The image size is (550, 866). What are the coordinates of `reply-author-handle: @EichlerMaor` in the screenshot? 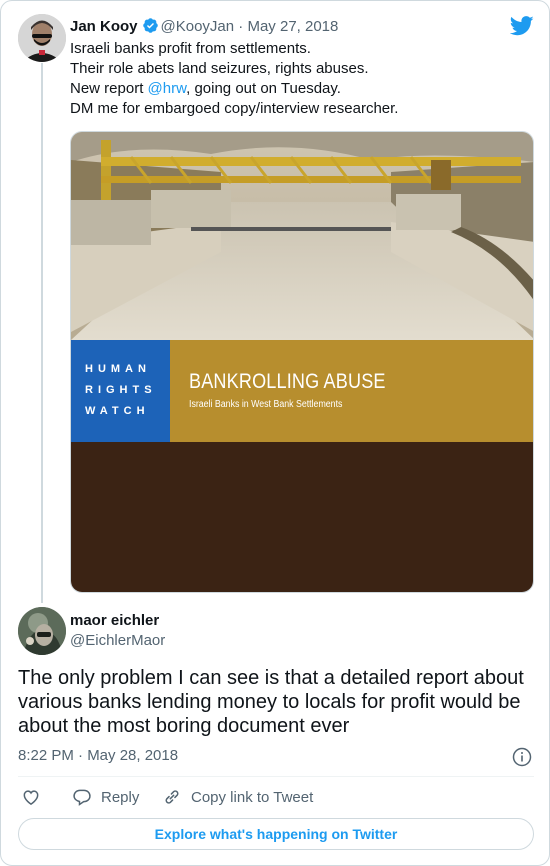 It's located at (117, 640).